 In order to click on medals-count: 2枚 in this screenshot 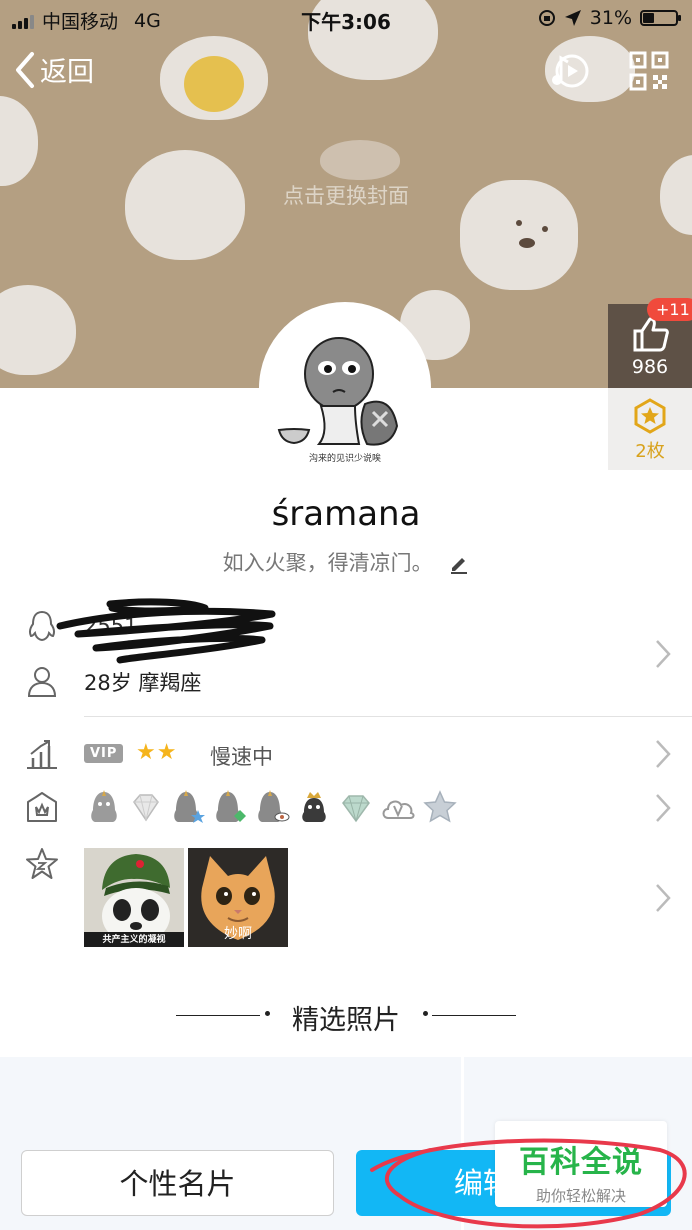, I will do `click(650, 451)`.